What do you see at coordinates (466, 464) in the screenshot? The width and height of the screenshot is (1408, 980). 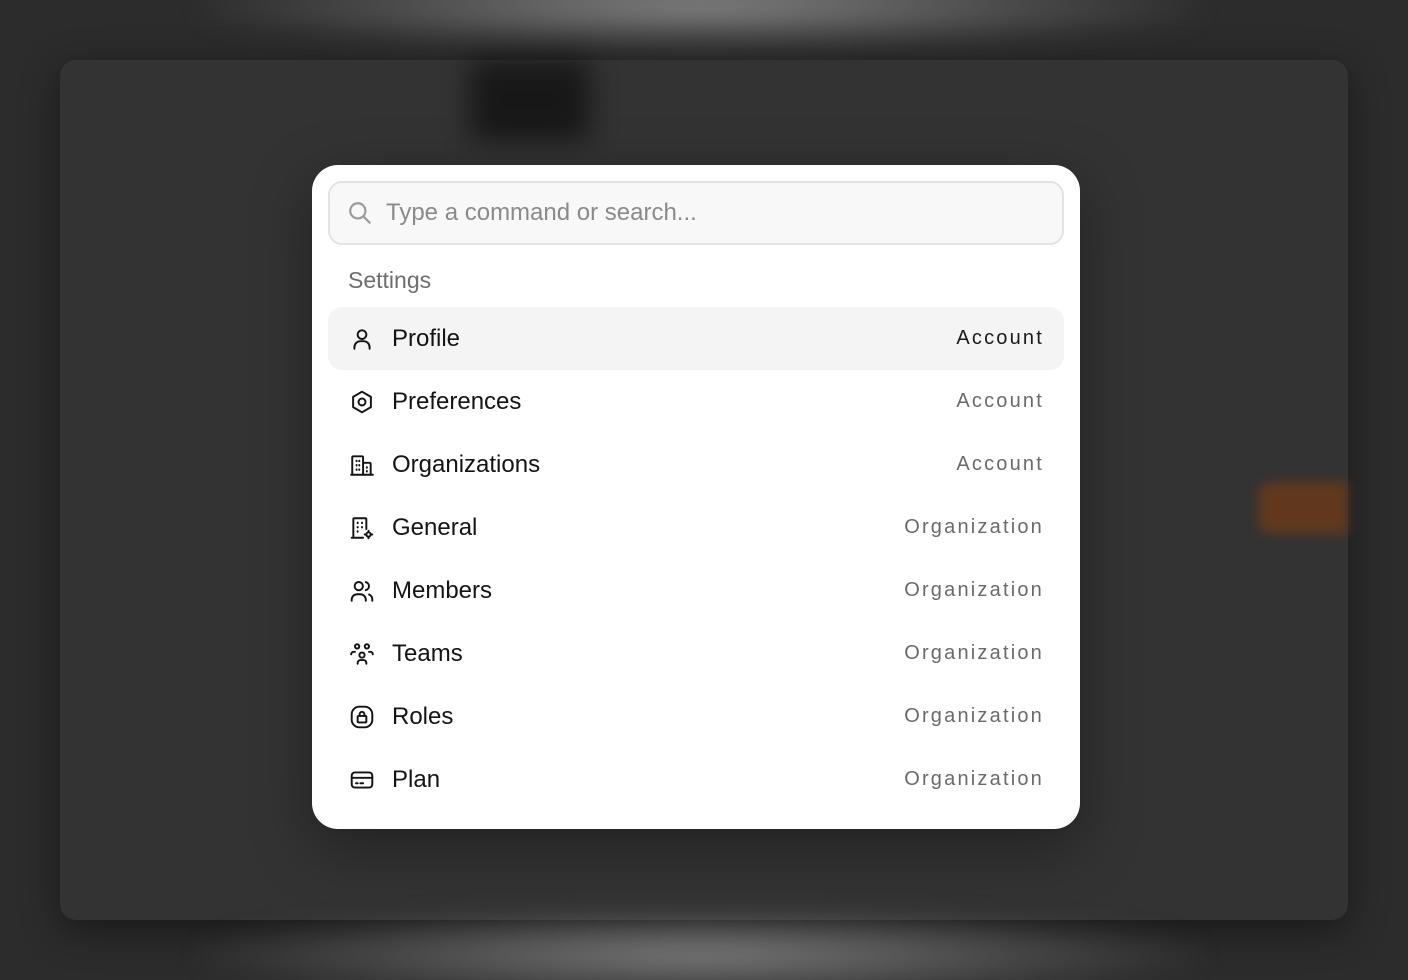 I see `item-label: Organizations` at bounding box center [466, 464].